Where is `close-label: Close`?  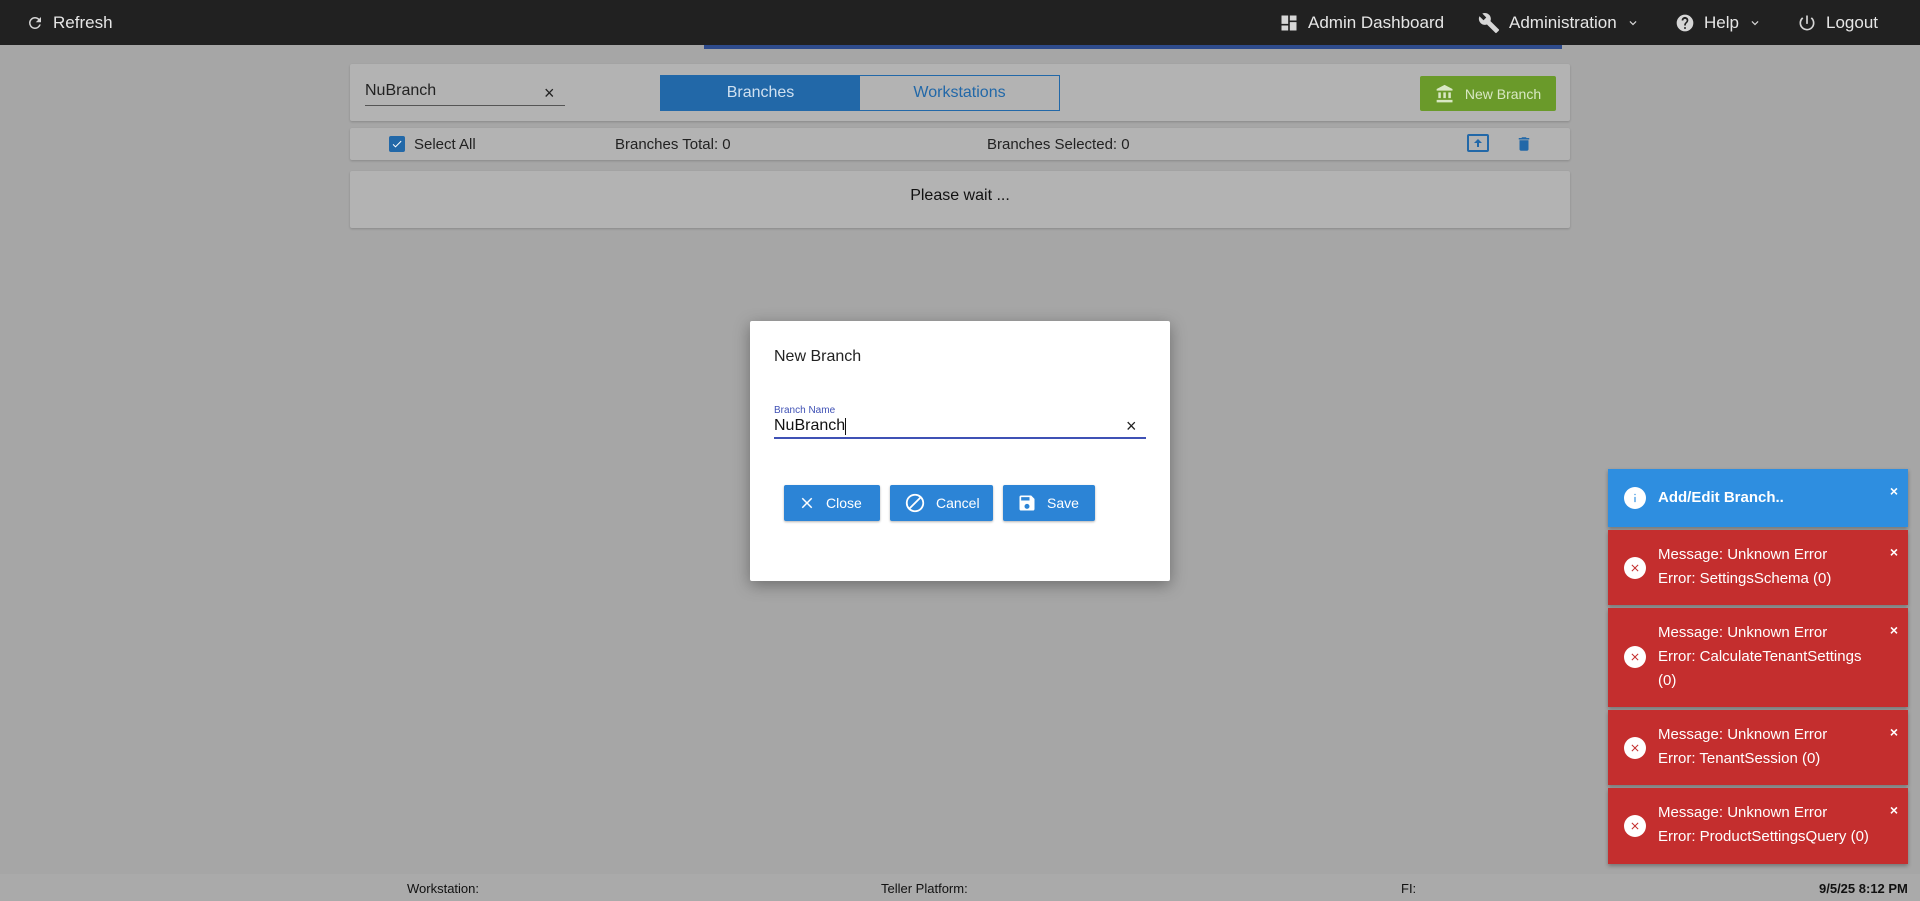
close-label: Close is located at coordinates (844, 503).